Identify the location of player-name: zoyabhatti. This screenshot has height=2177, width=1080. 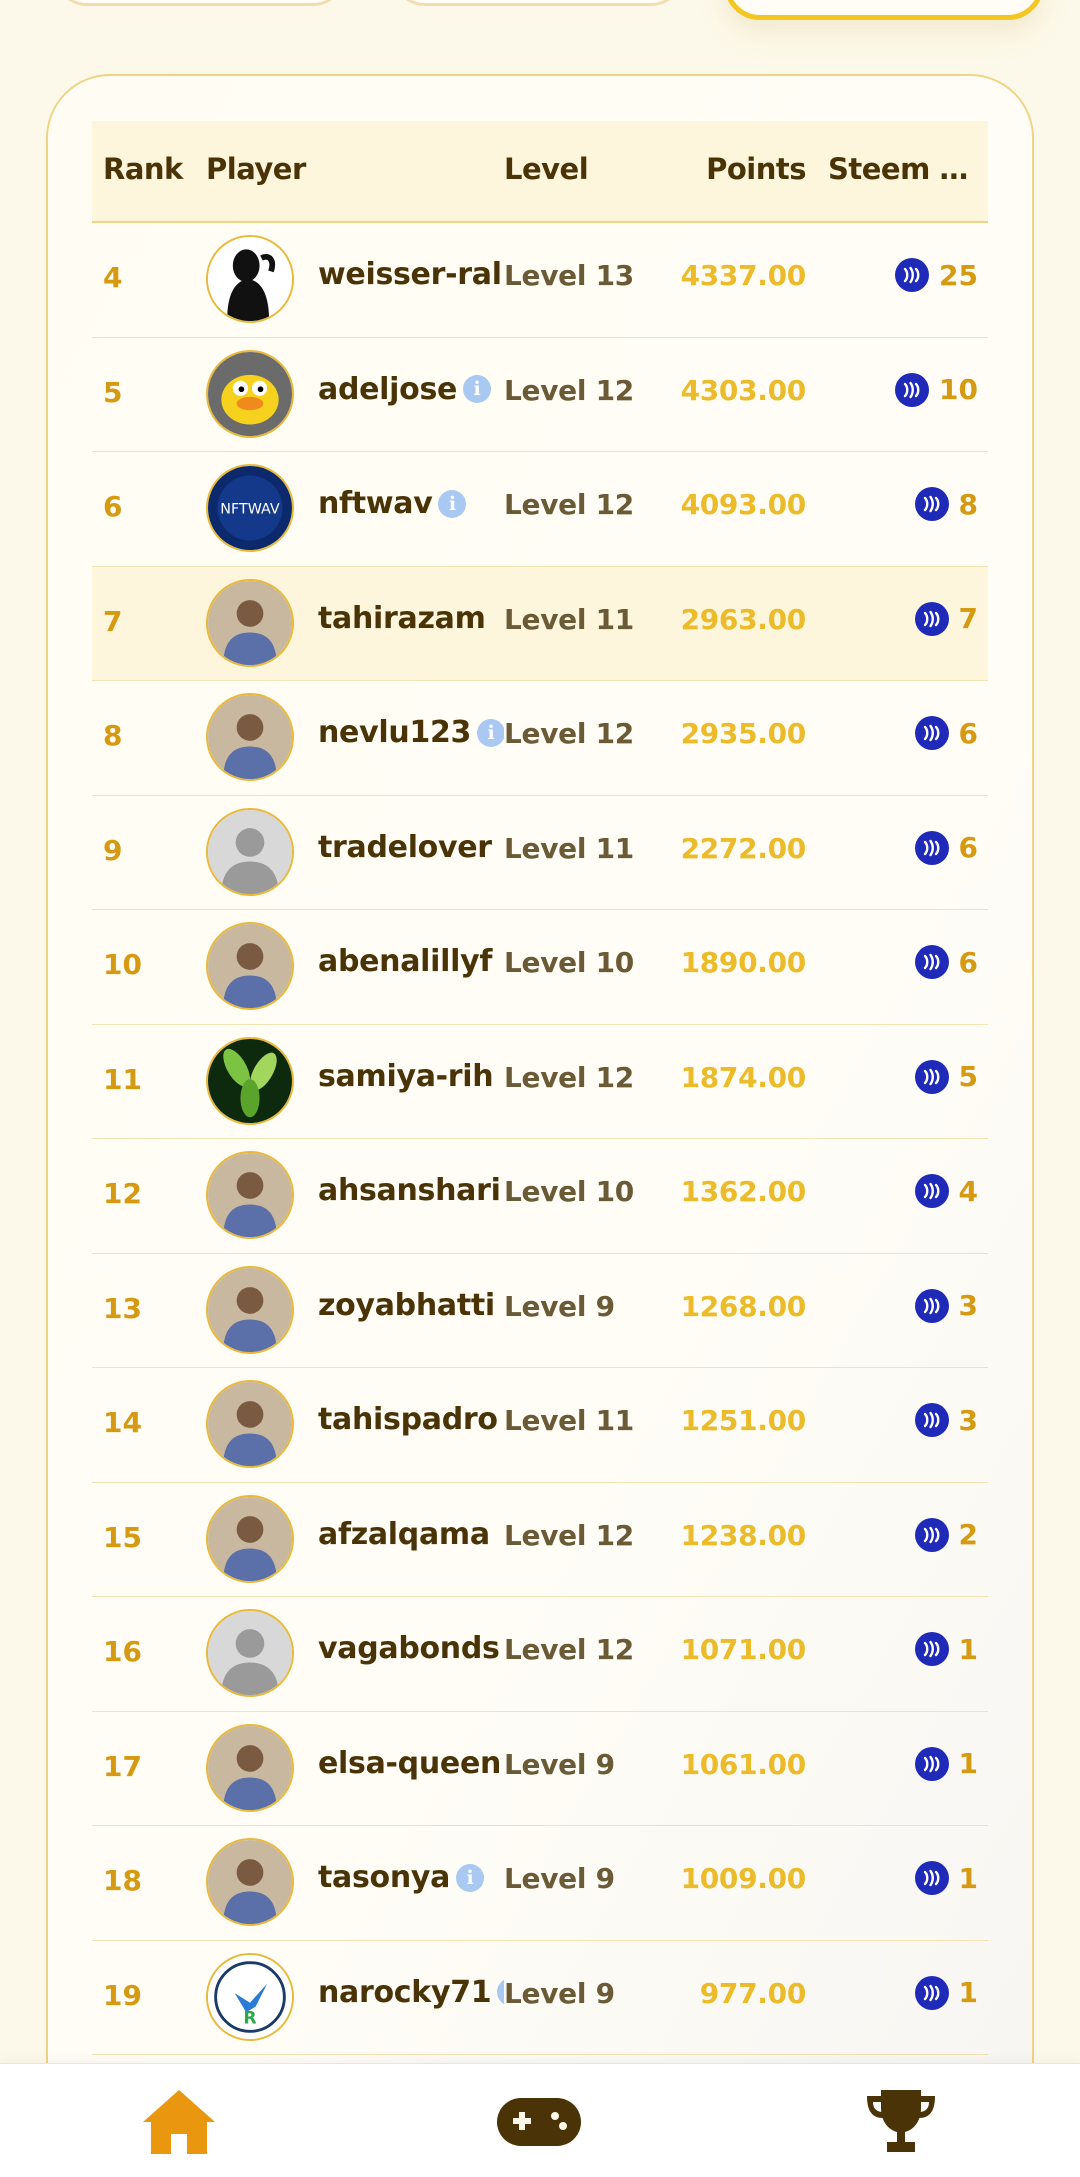
(406, 1305).